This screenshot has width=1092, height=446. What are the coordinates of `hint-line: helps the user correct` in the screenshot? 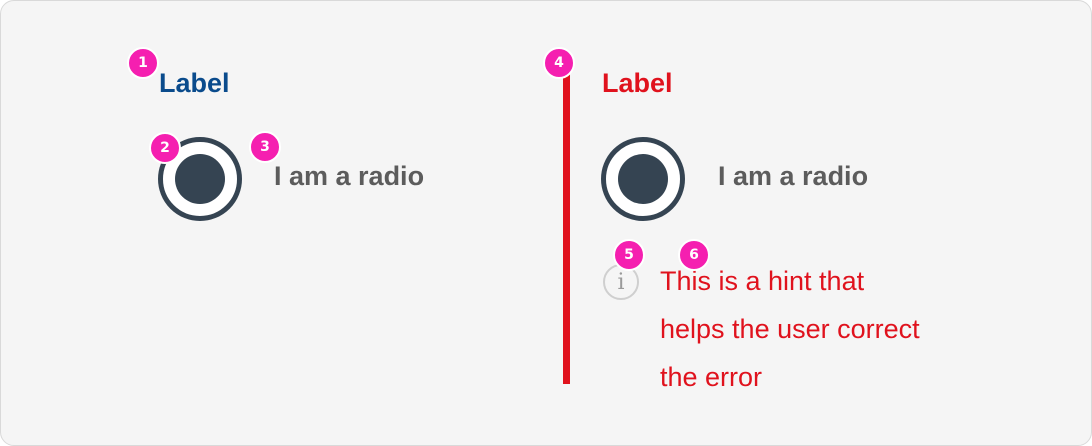 It's located at (790, 329).